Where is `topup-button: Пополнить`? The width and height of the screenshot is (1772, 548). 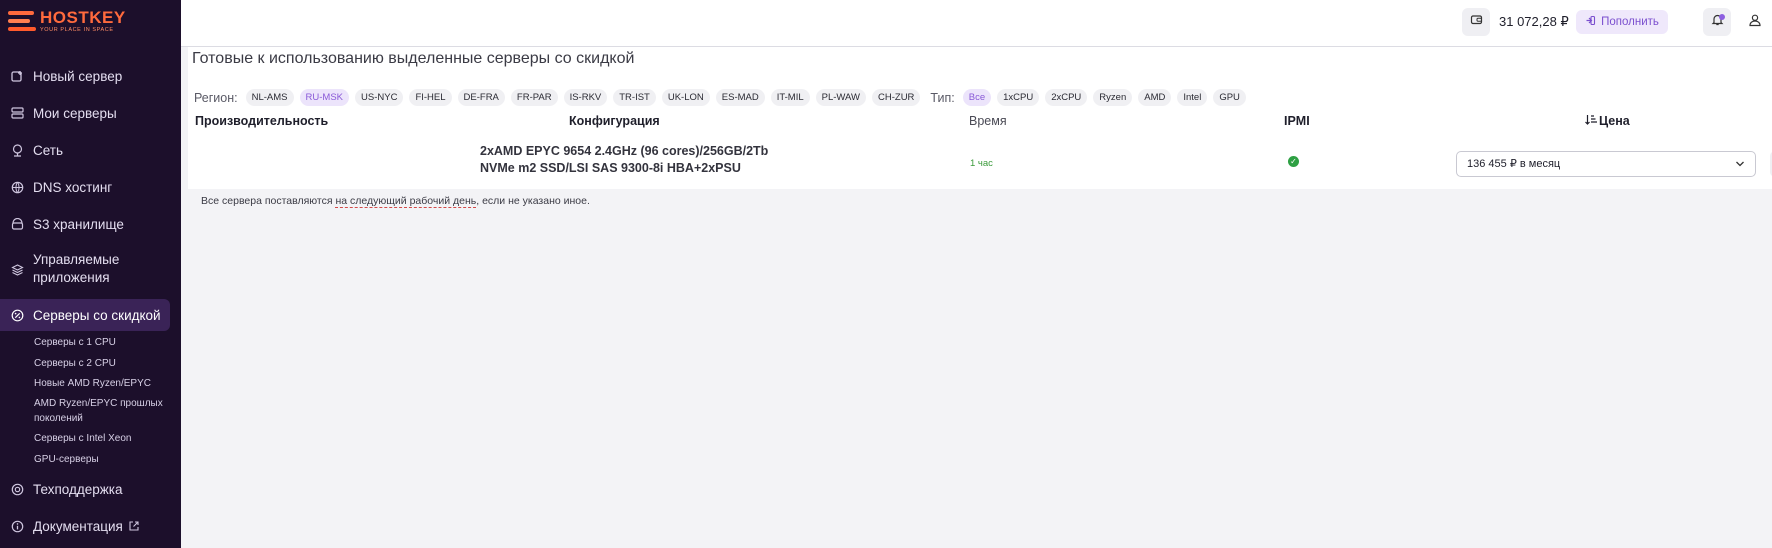 topup-button: Пополнить is located at coordinates (1622, 22).